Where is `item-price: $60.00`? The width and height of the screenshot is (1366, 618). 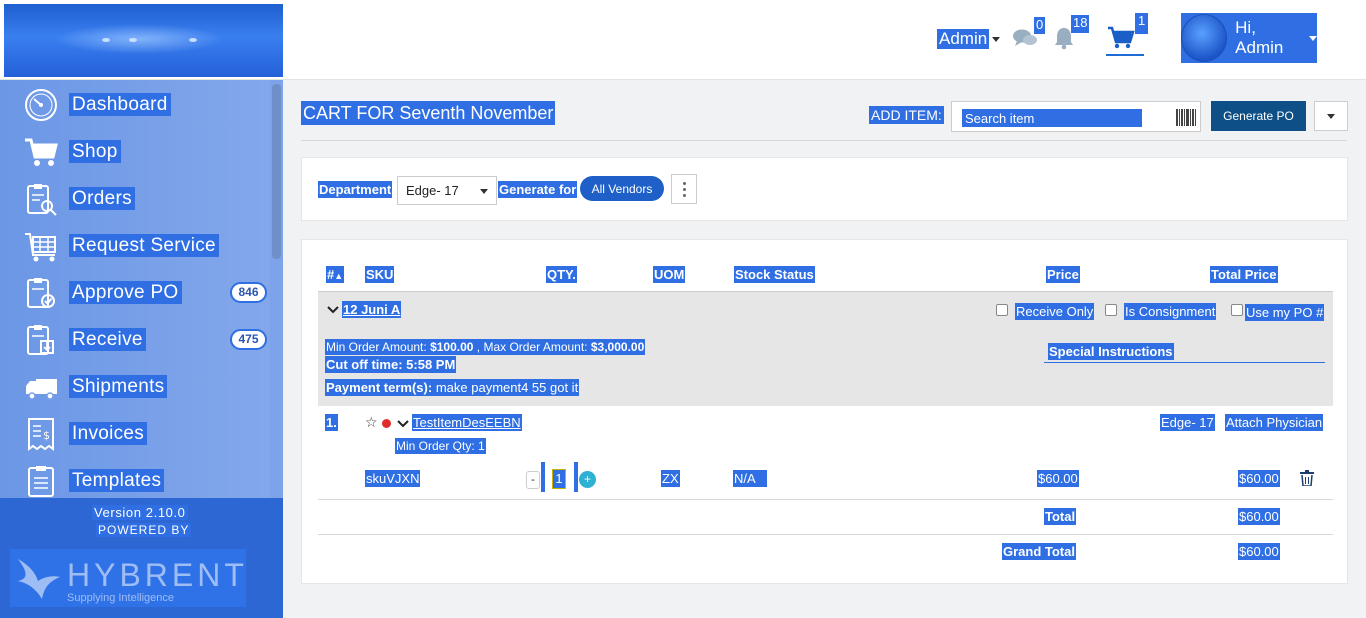 item-price: $60.00 is located at coordinates (1058, 478).